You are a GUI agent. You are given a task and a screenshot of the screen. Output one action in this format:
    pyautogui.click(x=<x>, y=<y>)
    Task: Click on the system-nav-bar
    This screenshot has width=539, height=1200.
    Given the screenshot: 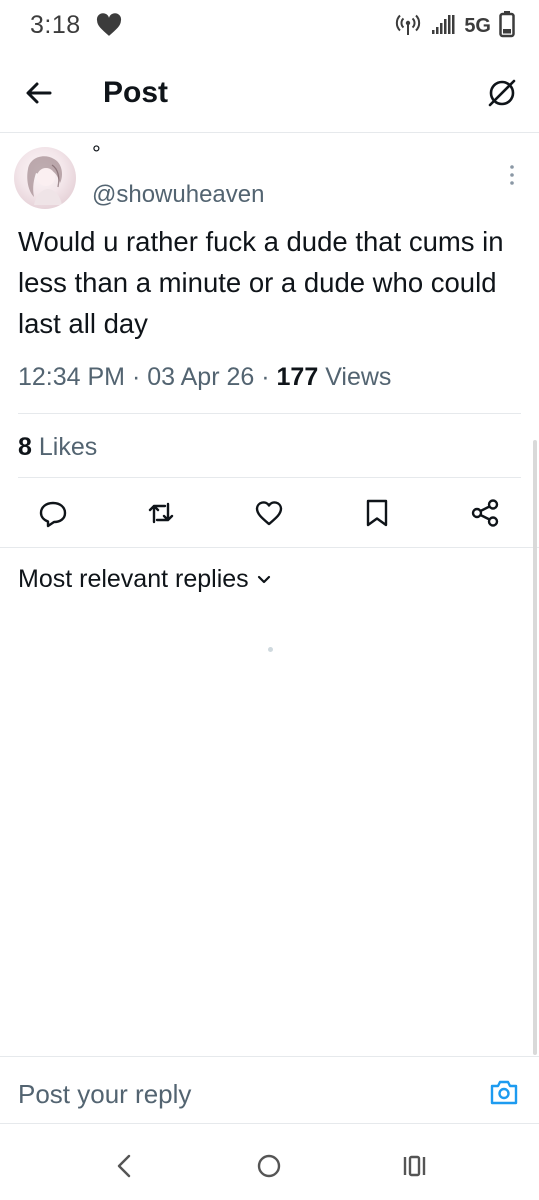 What is the action you would take?
    pyautogui.click(x=269, y=1161)
    